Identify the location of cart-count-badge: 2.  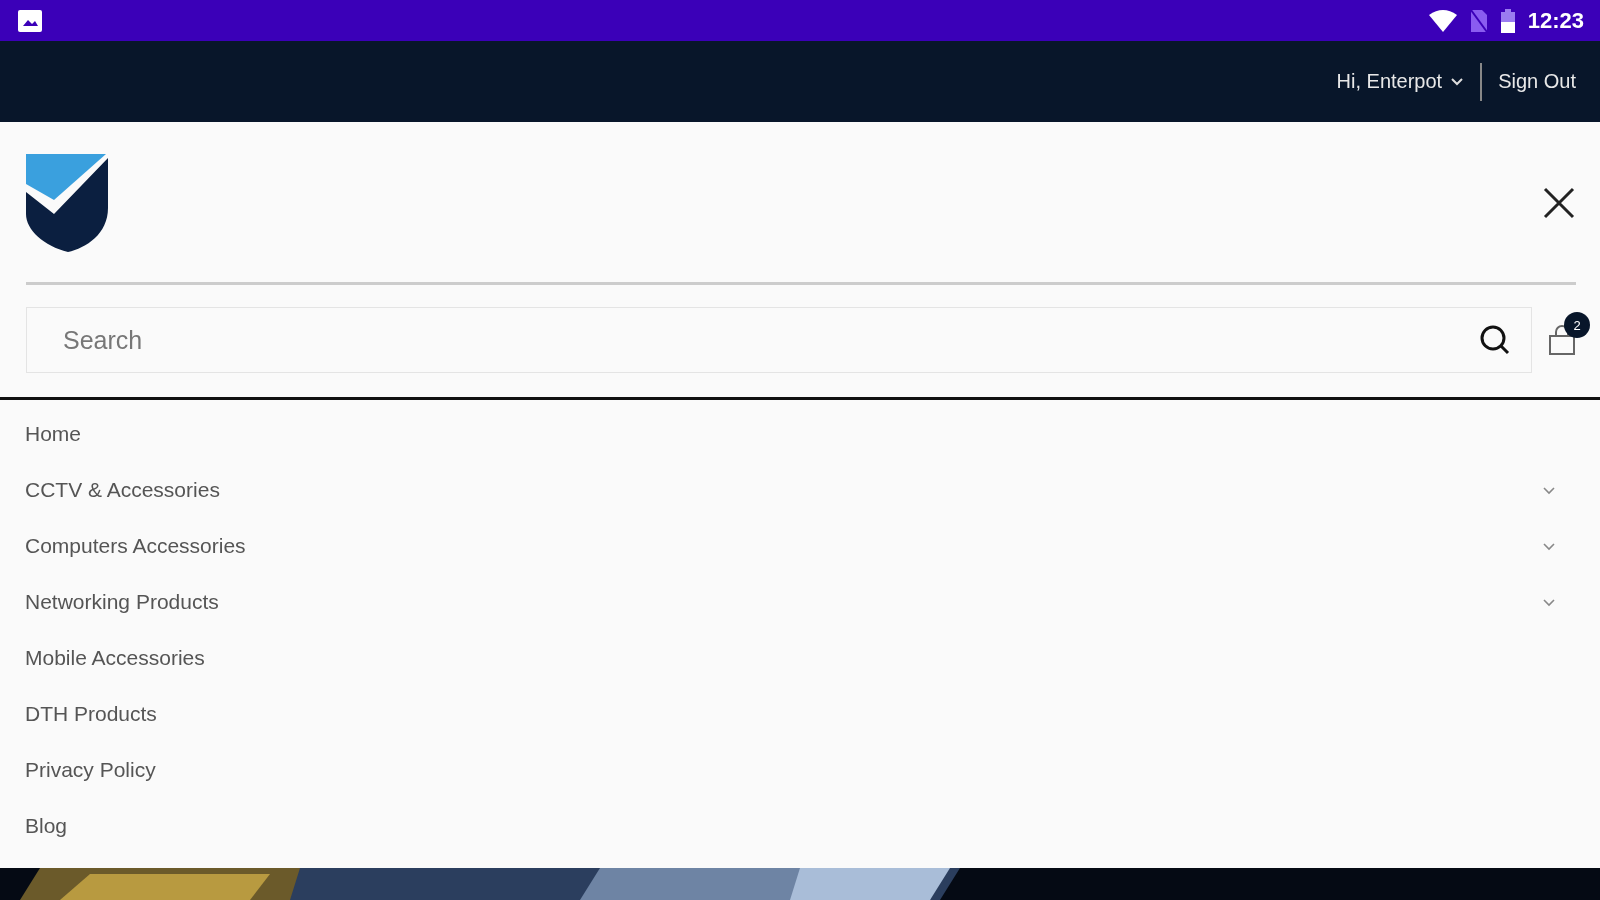
(1577, 325).